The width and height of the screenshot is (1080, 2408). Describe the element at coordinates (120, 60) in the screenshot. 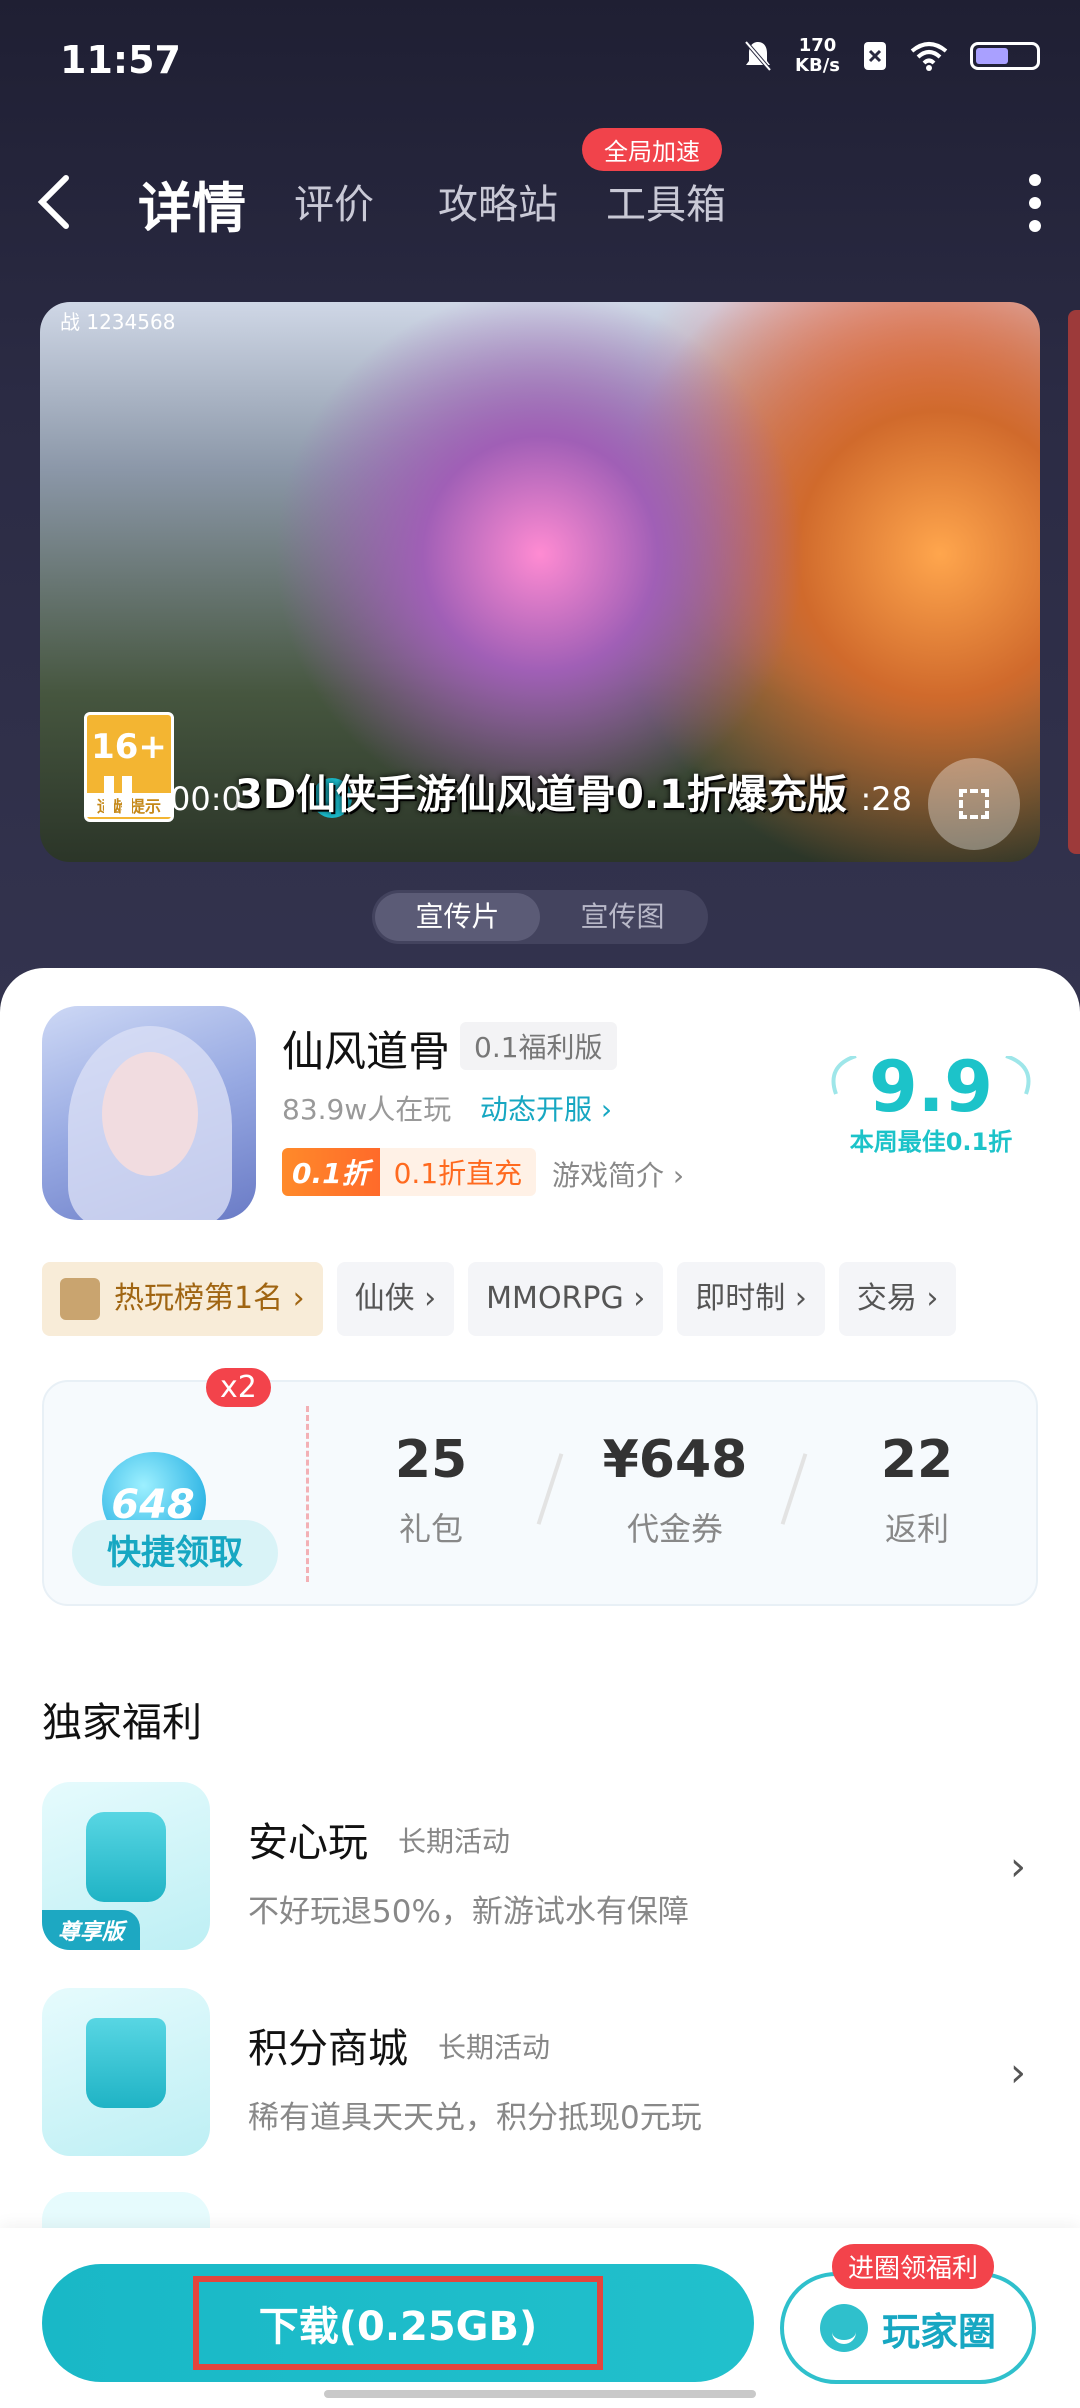

I see `status-time: 11:57` at that location.